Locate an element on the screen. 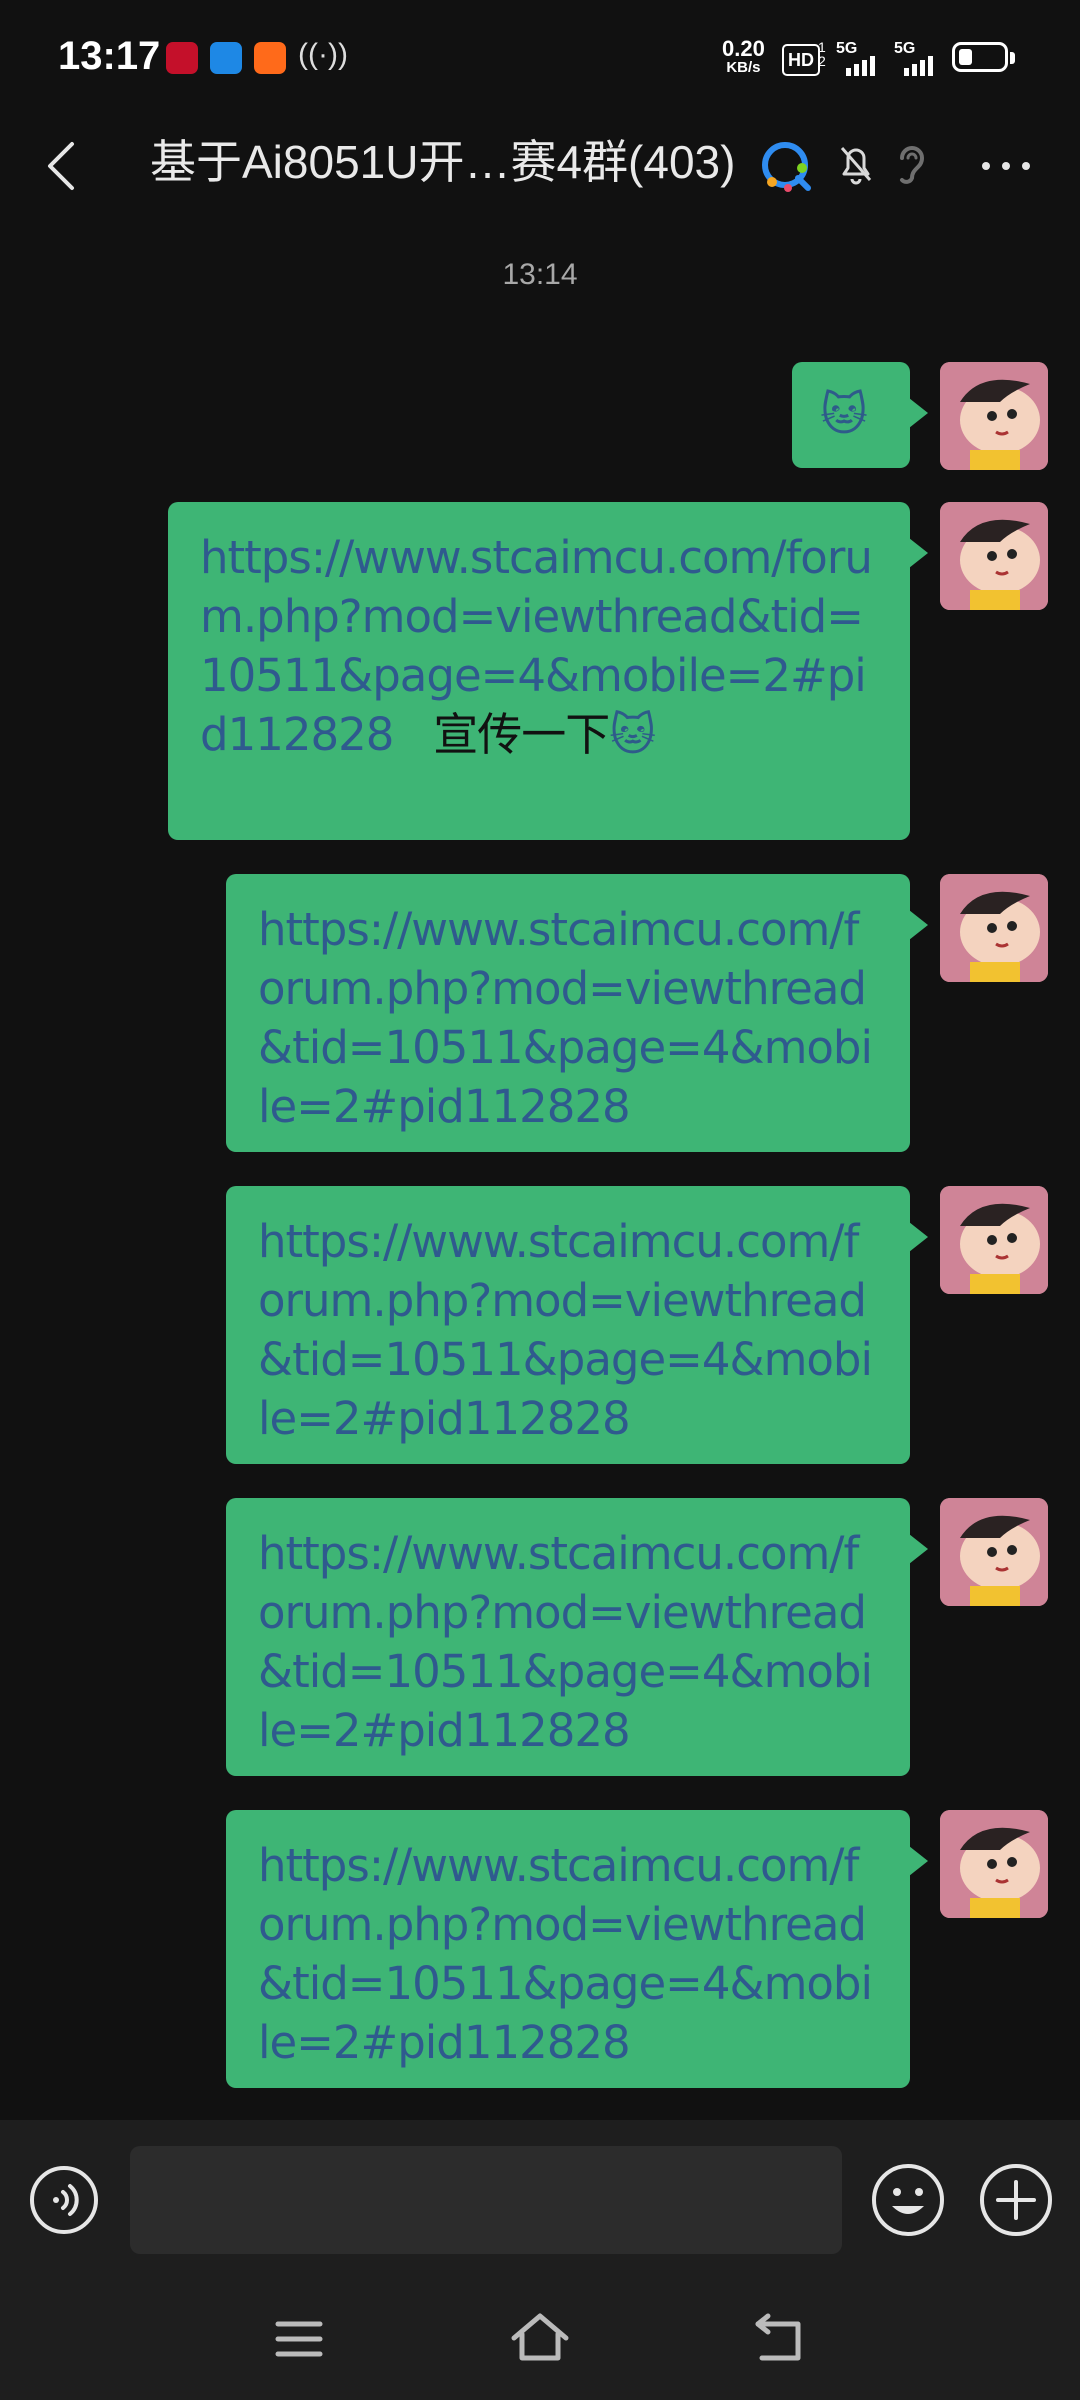  system-back-button is located at coordinates (780, 2338).